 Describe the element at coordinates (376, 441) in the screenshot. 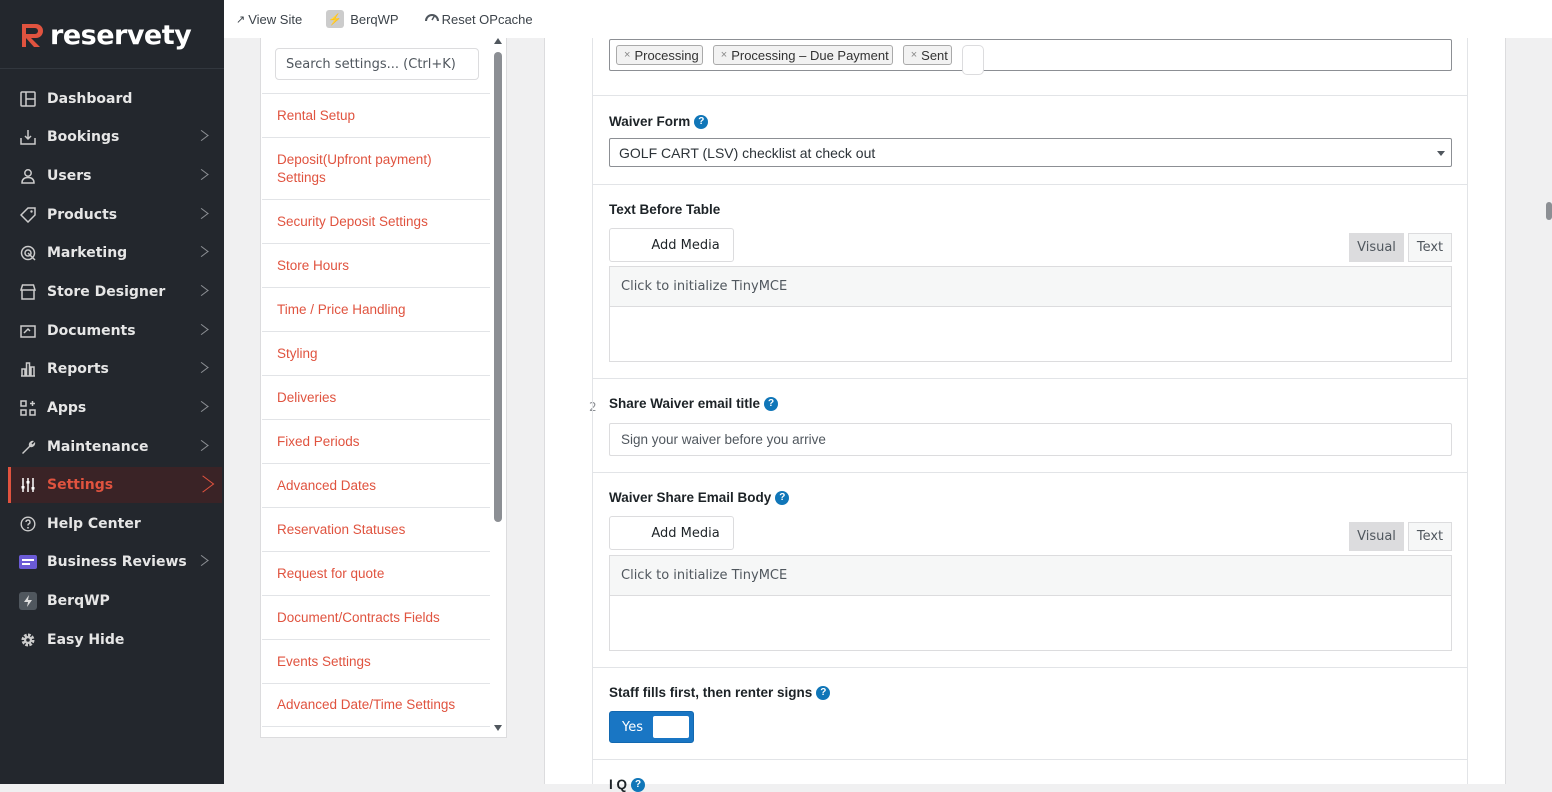

I see `settings-nav-item: Fixed Periods` at that location.